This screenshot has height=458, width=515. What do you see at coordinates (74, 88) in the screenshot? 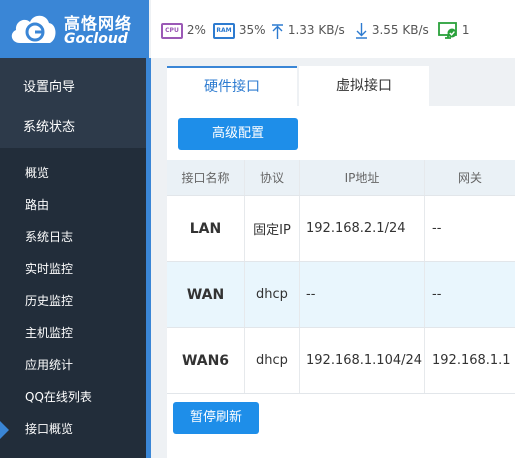
I see `sidebar-item-setup-wizard: 设置向导` at bounding box center [74, 88].